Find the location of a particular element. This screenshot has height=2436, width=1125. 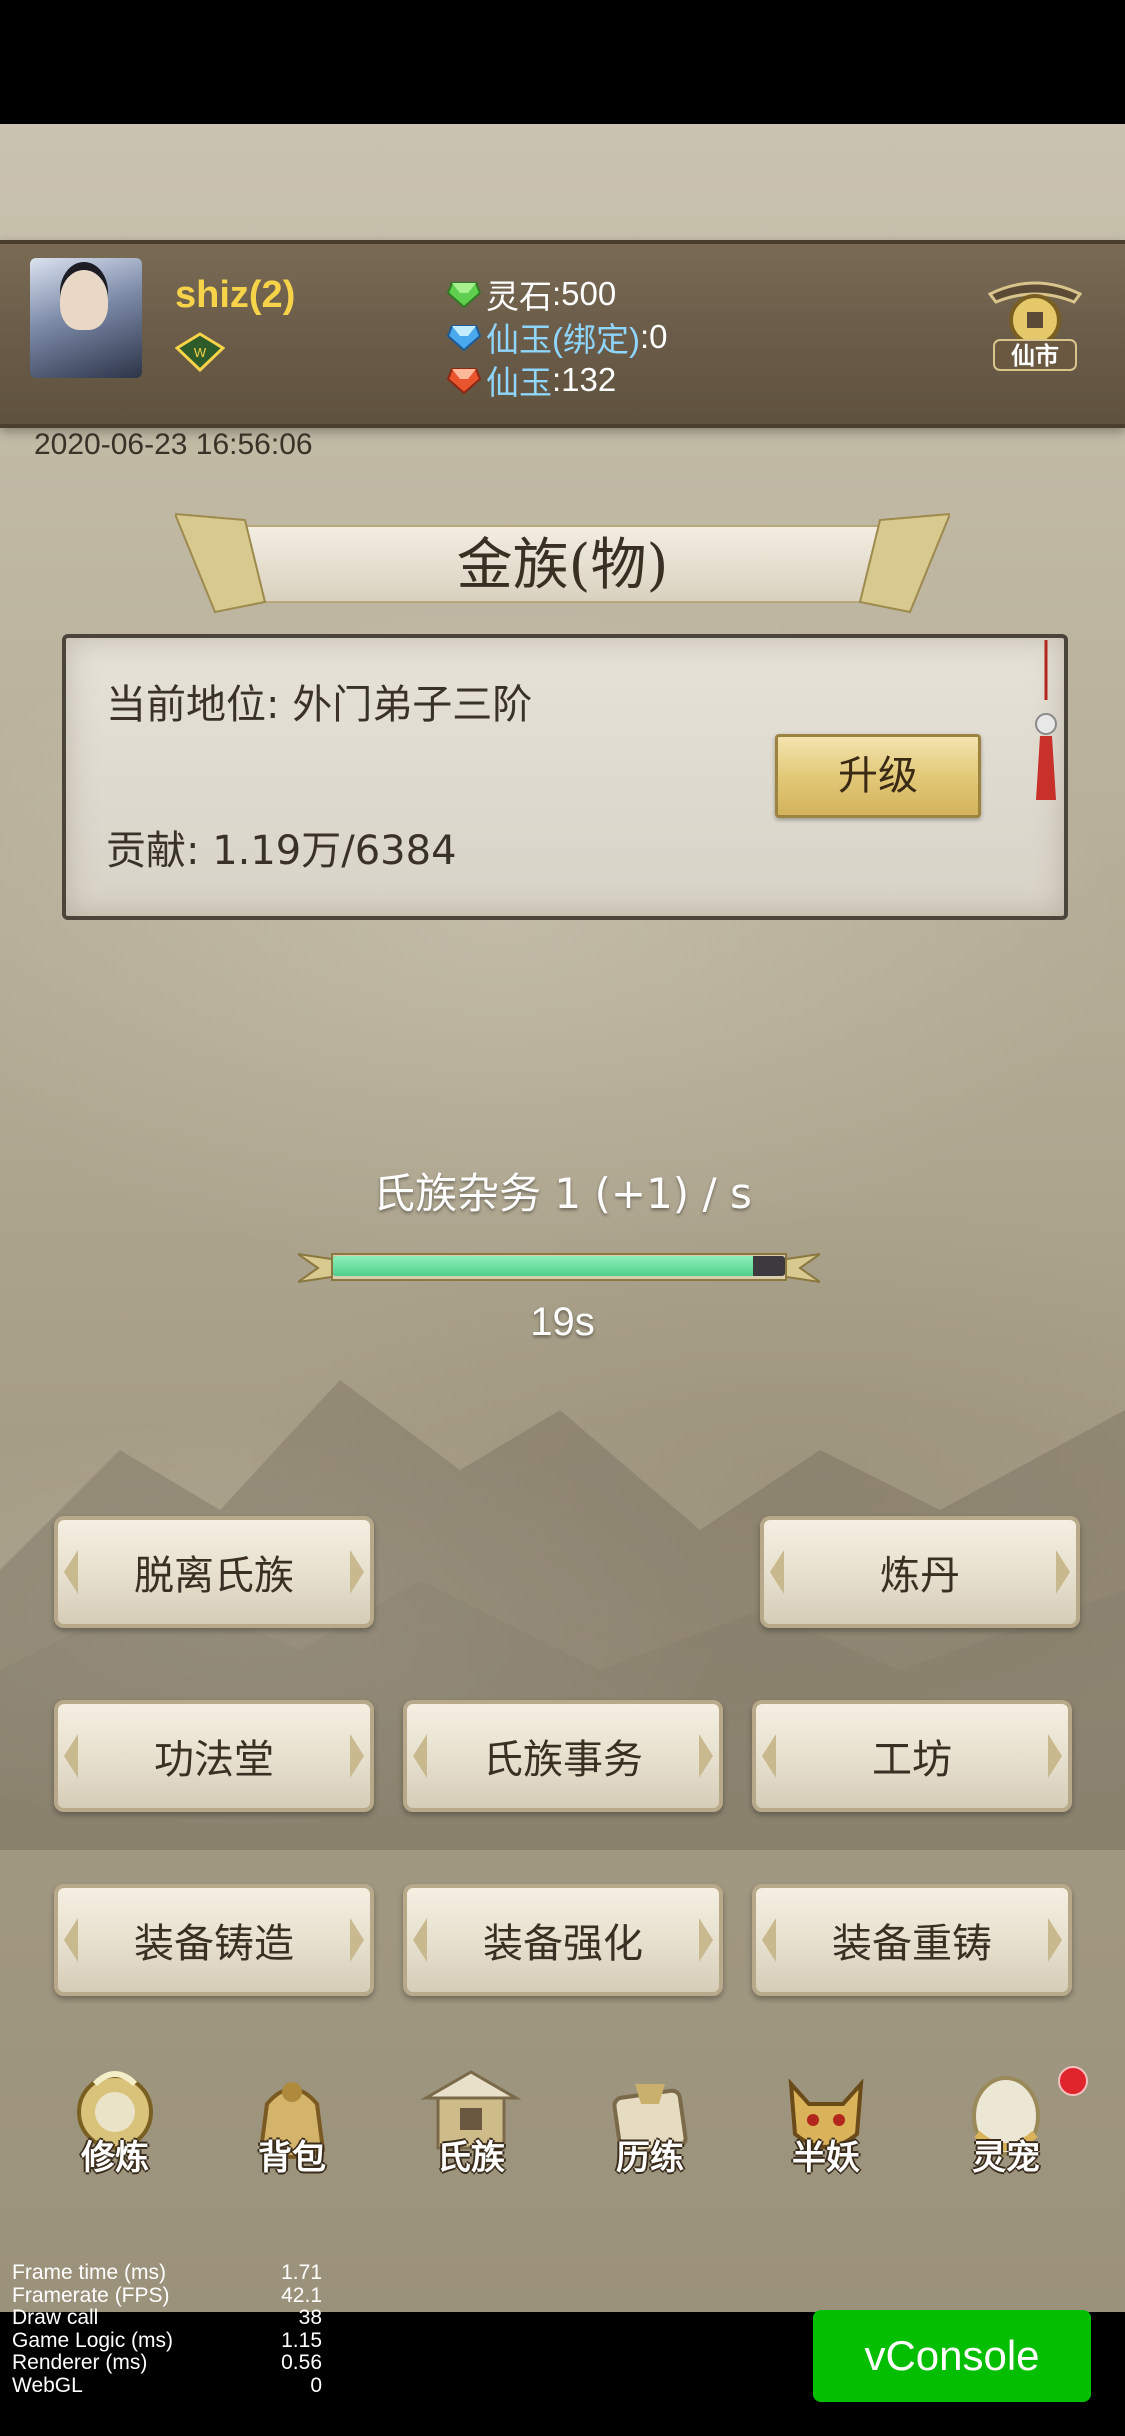

equip-reforge-button: 装备重铸 is located at coordinates (912, 1940).